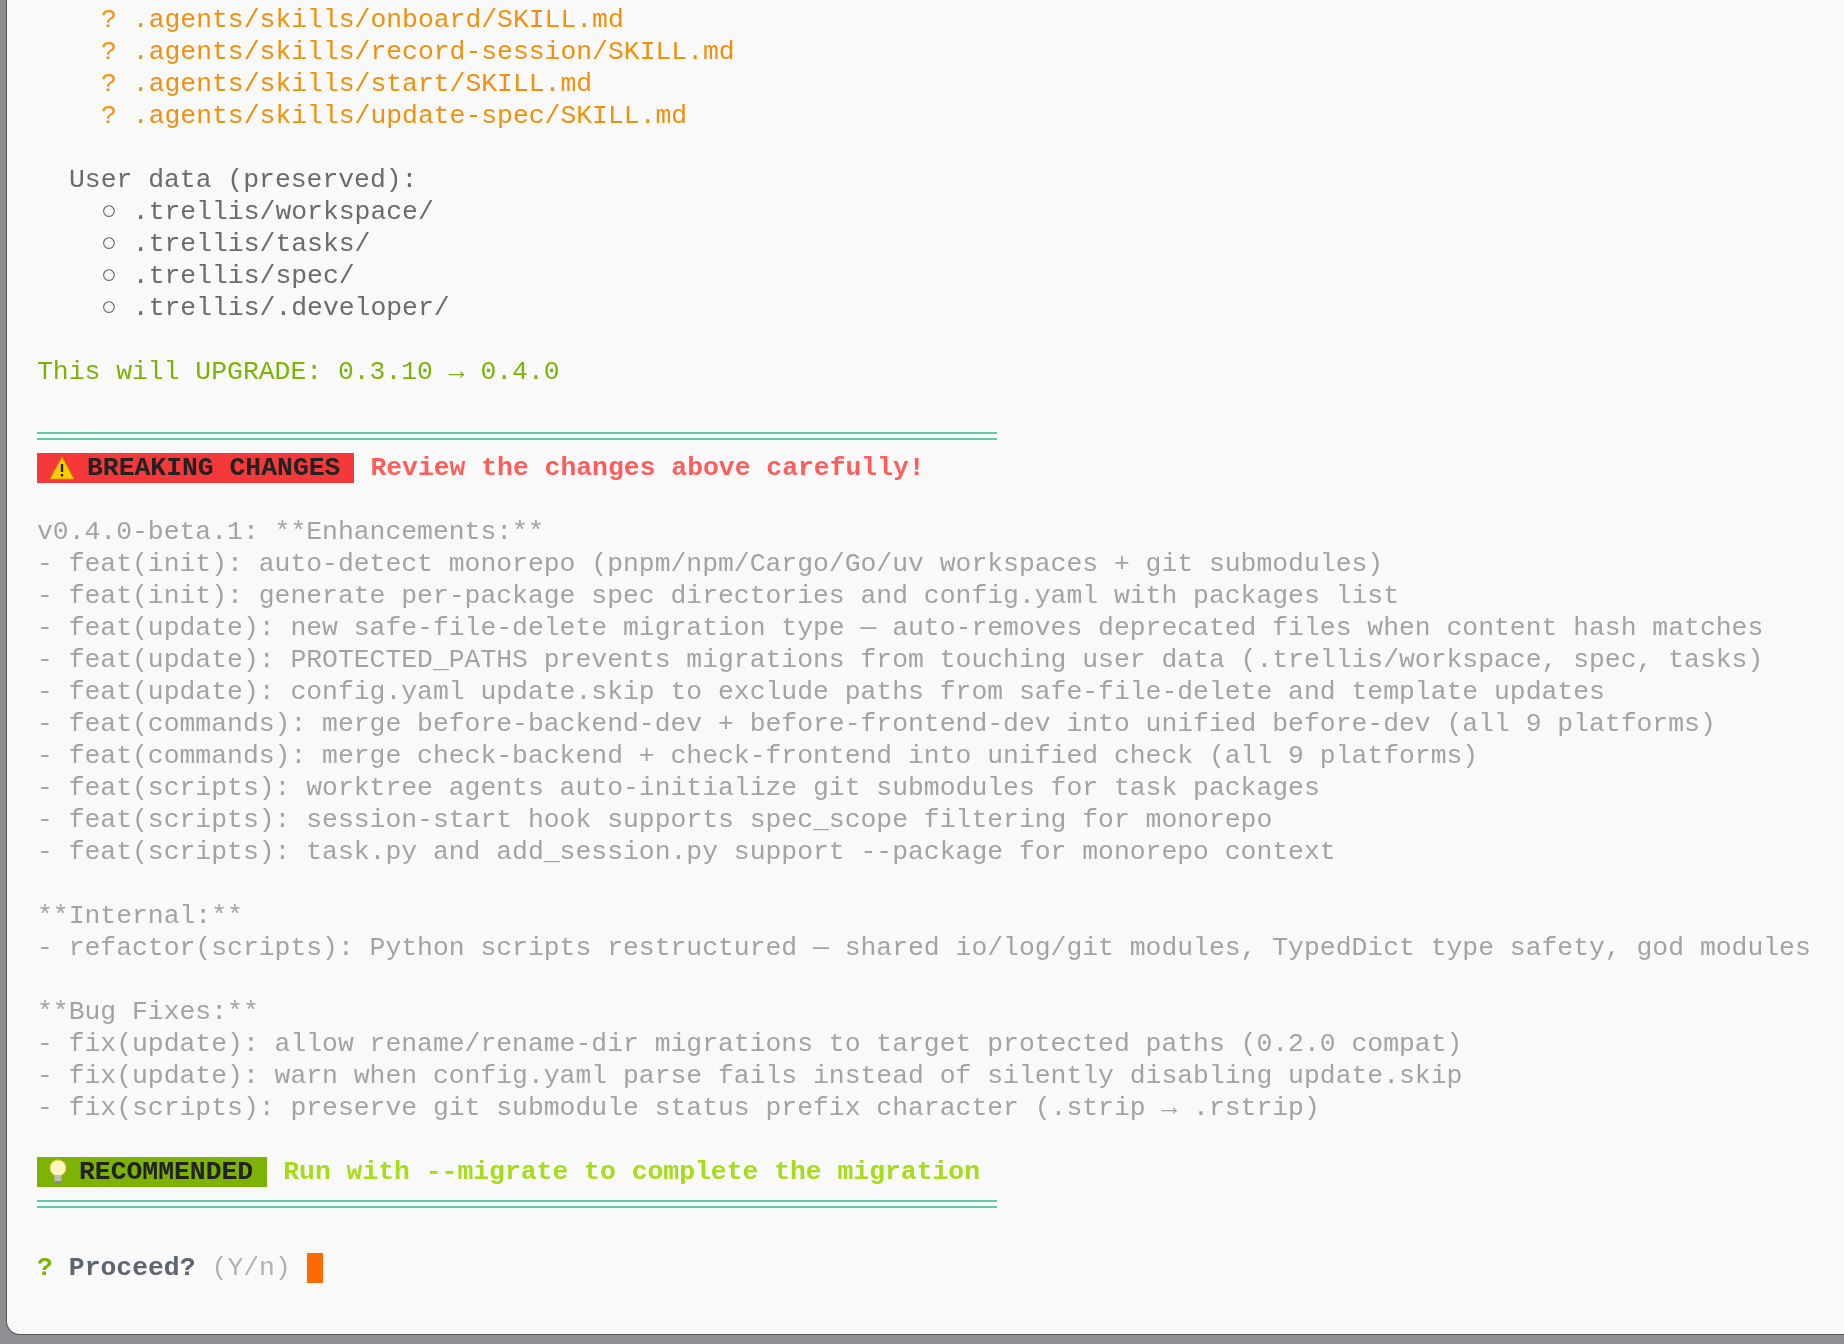  I want to click on recommended-badge: RECOMMENDED, so click(152, 1172).